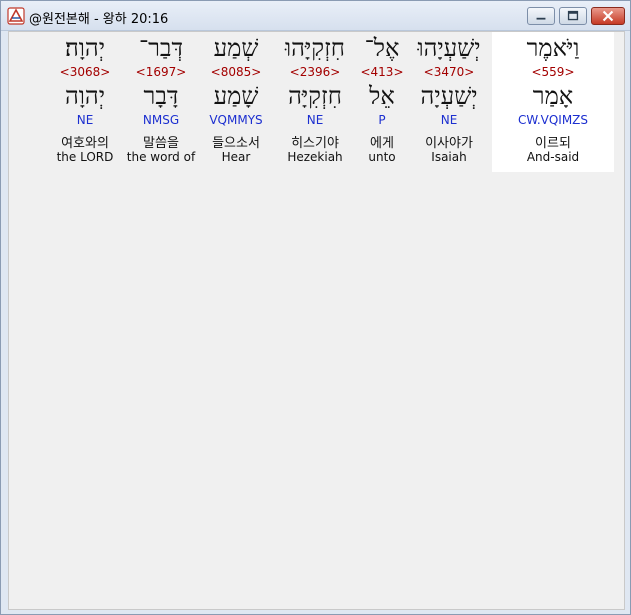  Describe the element at coordinates (315, 157) in the screenshot. I see `english-gloss: Hezekiah` at that location.